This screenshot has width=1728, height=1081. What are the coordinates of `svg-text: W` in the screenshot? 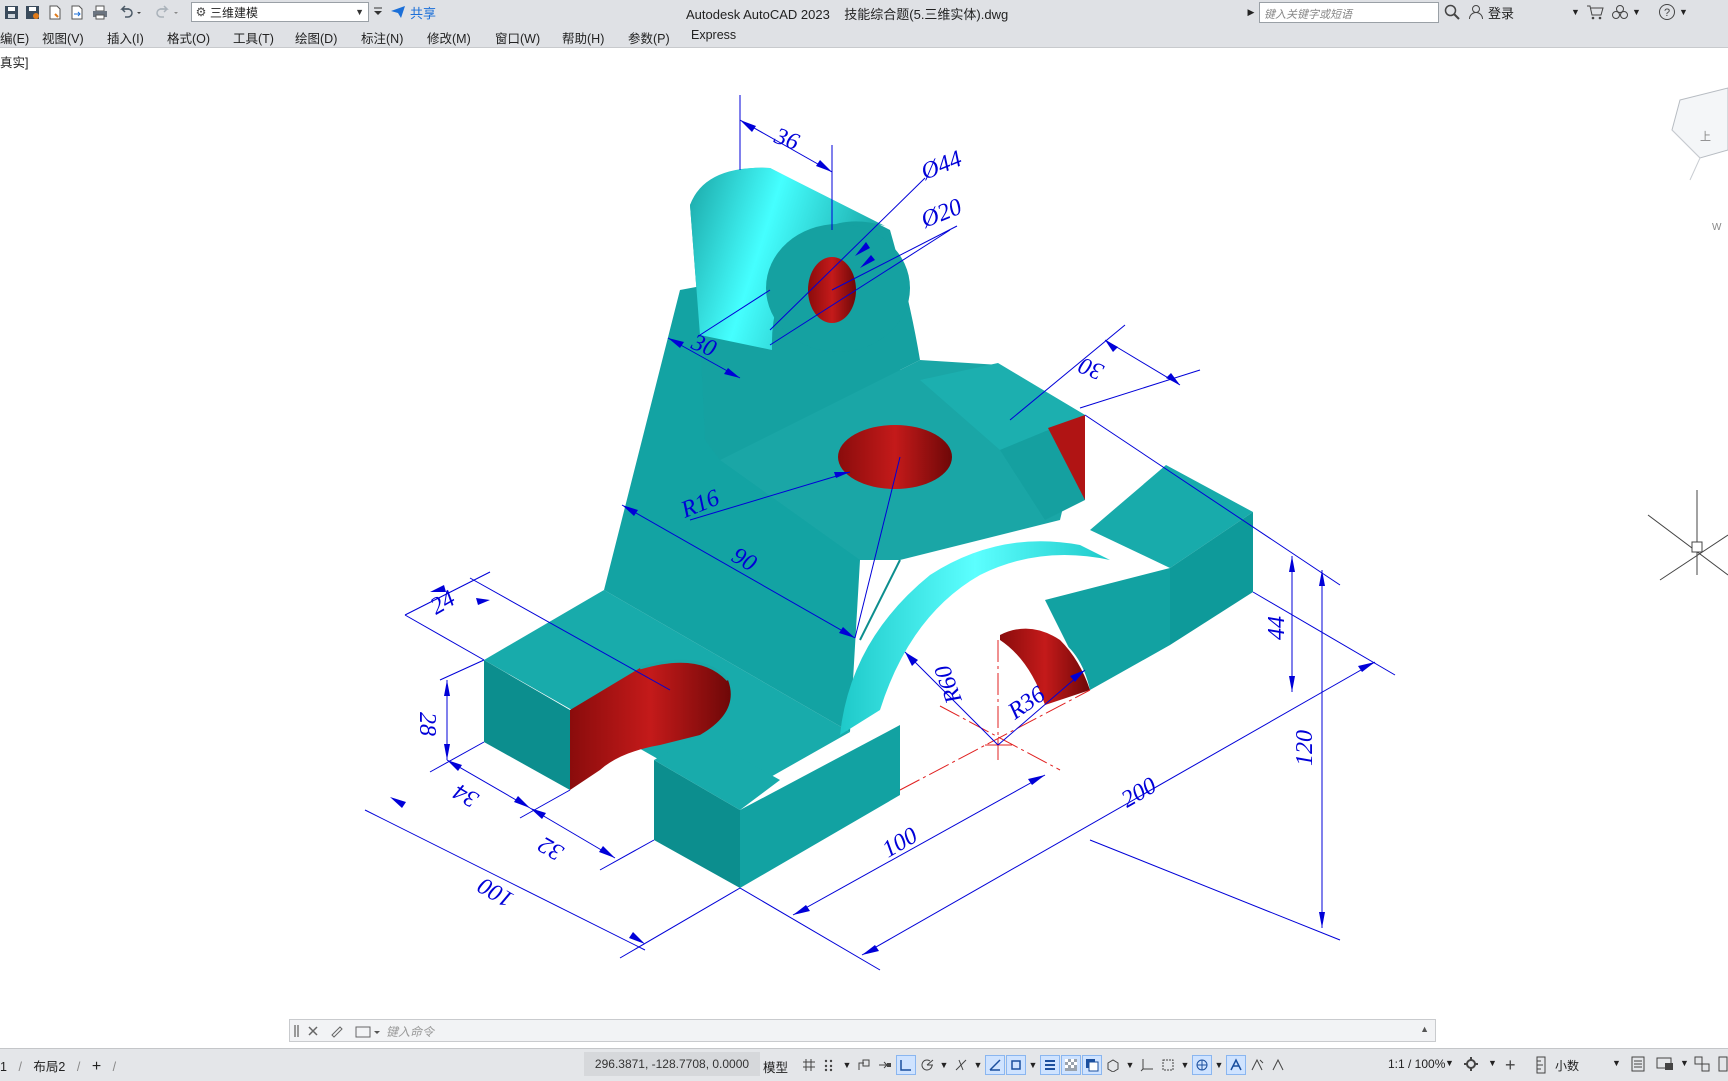 It's located at (1717, 227).